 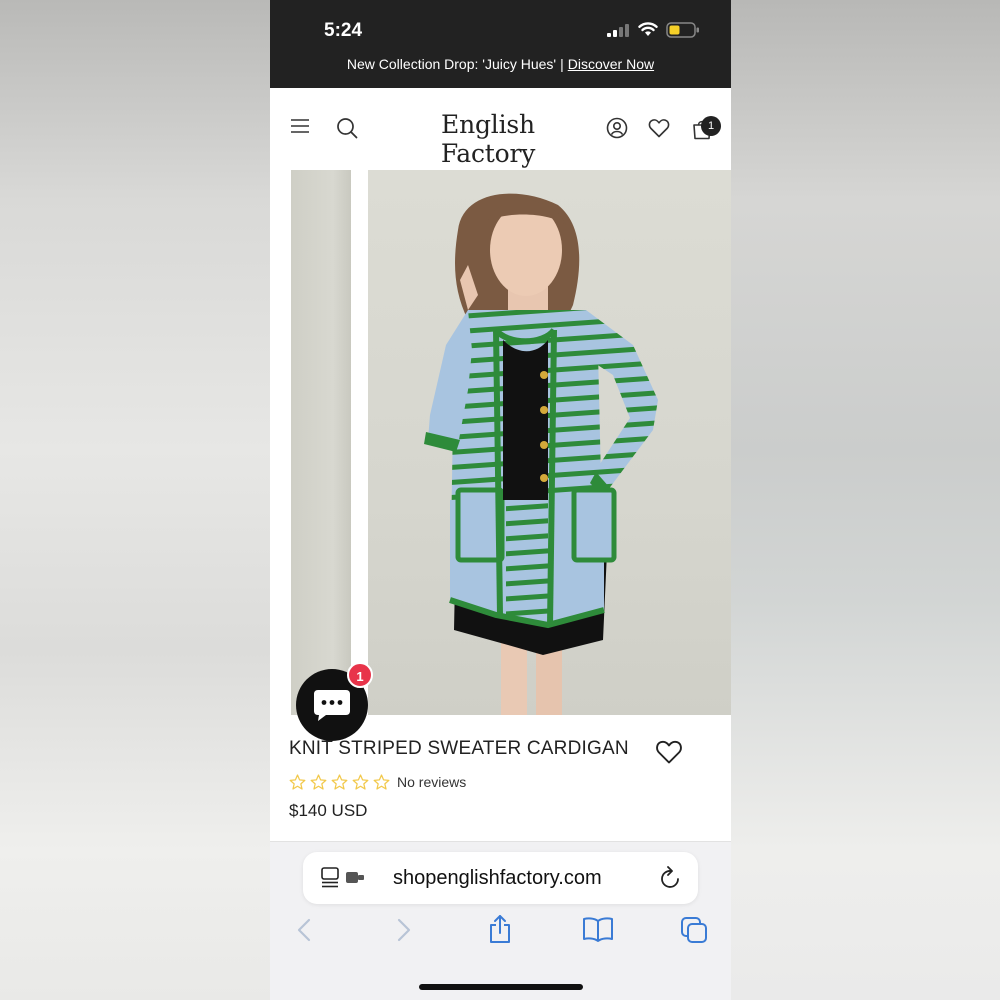 What do you see at coordinates (431, 782) in the screenshot?
I see `reviews-text: No reviews` at bounding box center [431, 782].